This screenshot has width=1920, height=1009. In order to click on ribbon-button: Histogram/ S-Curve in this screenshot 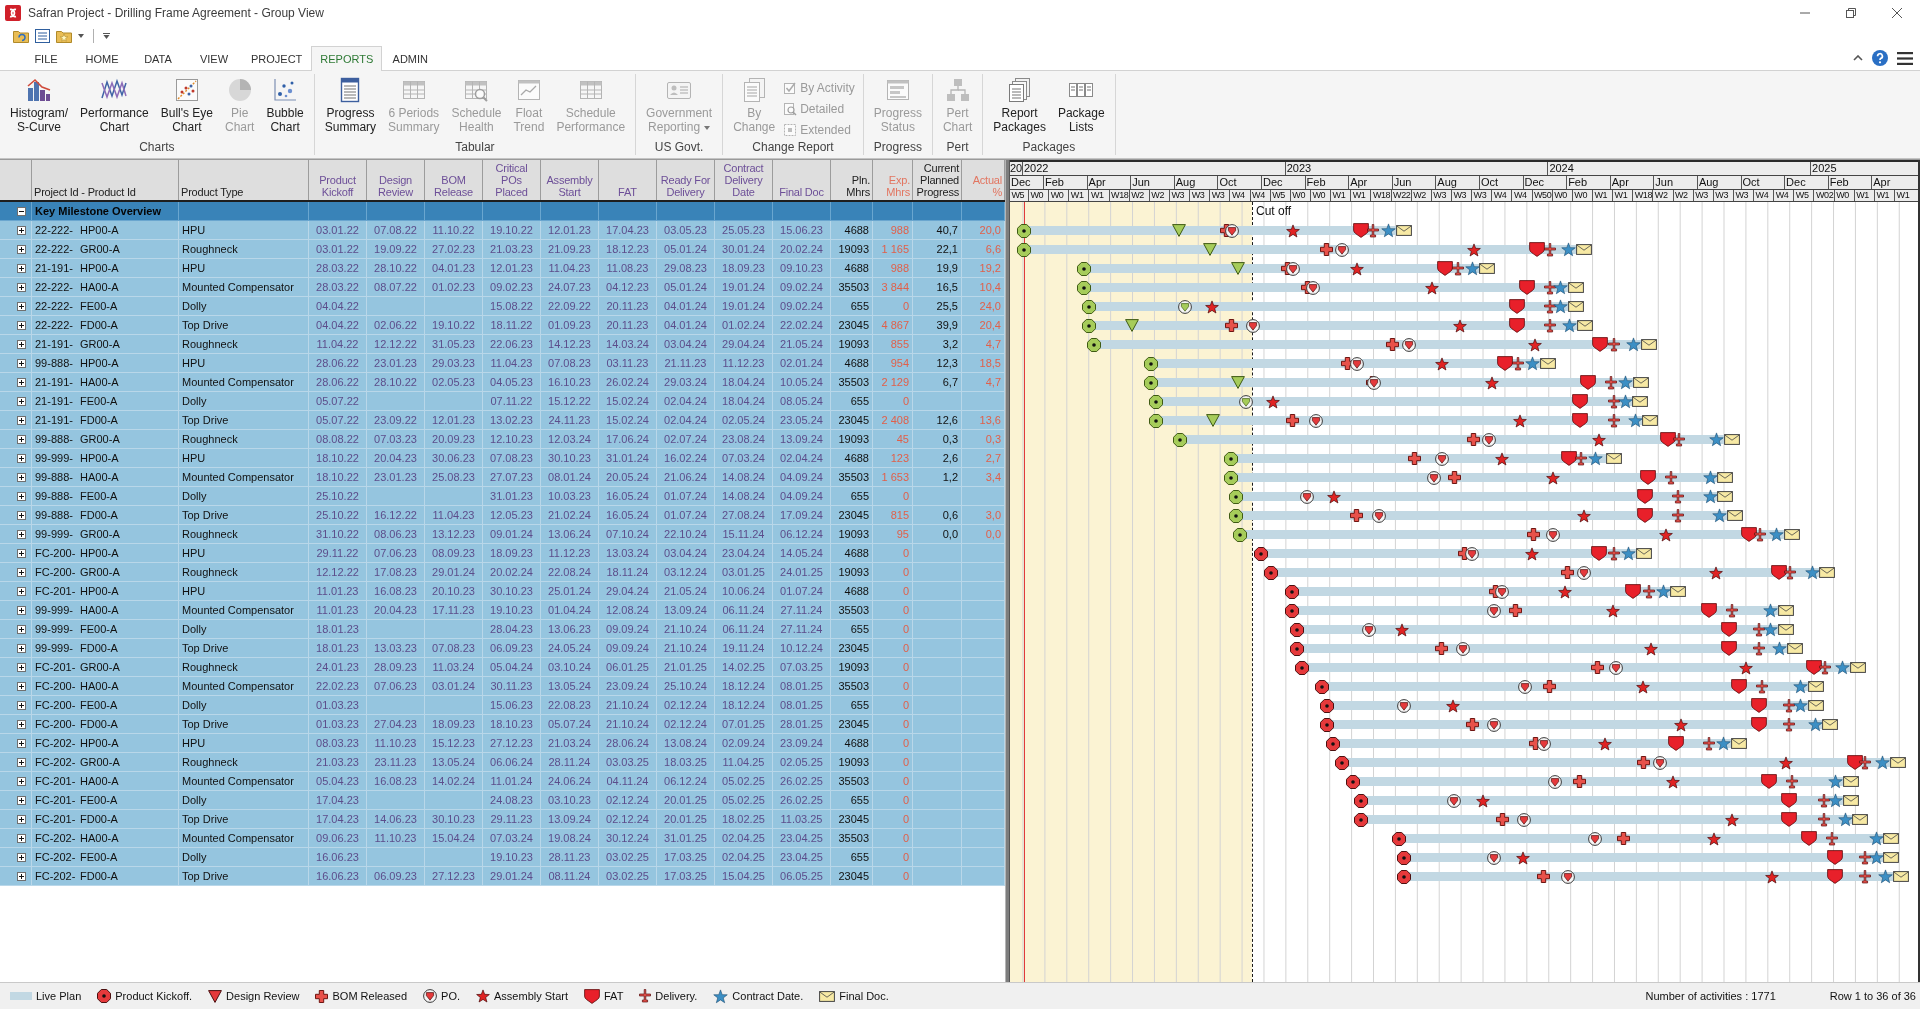, I will do `click(39, 105)`.